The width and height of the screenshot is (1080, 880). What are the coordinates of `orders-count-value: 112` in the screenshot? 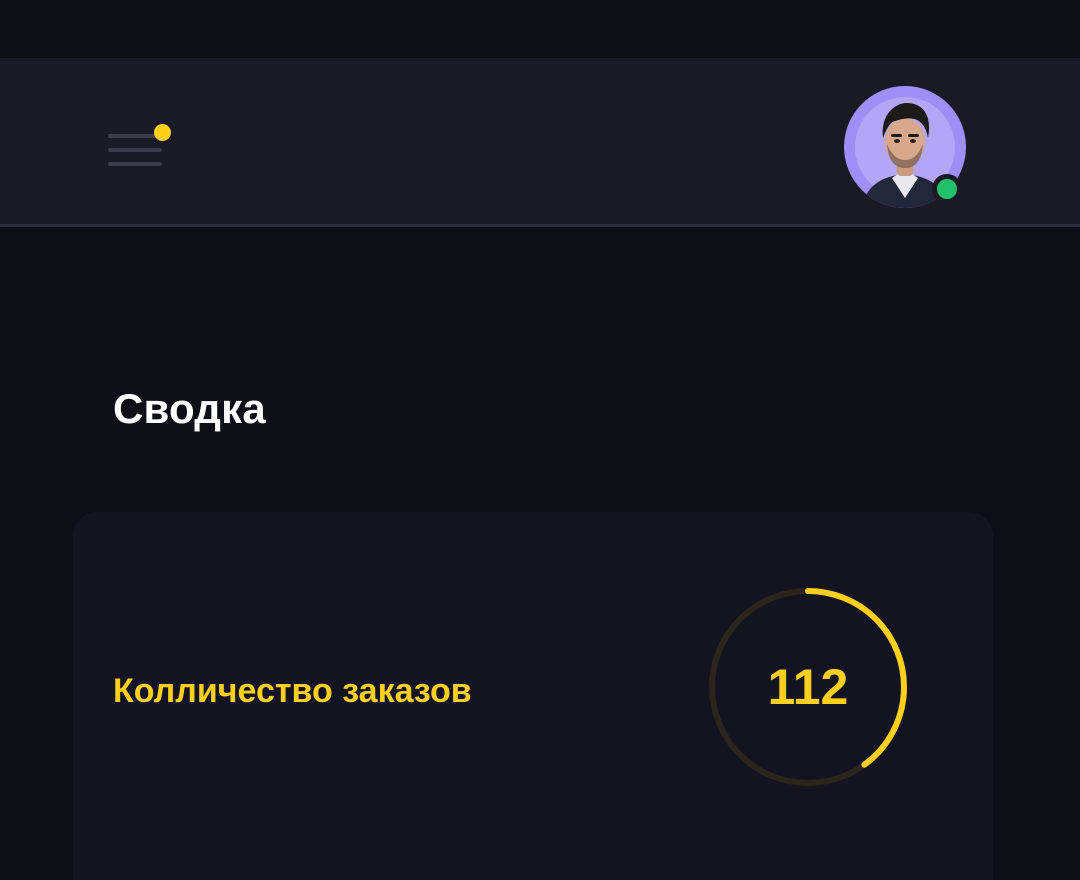 It's located at (808, 687).